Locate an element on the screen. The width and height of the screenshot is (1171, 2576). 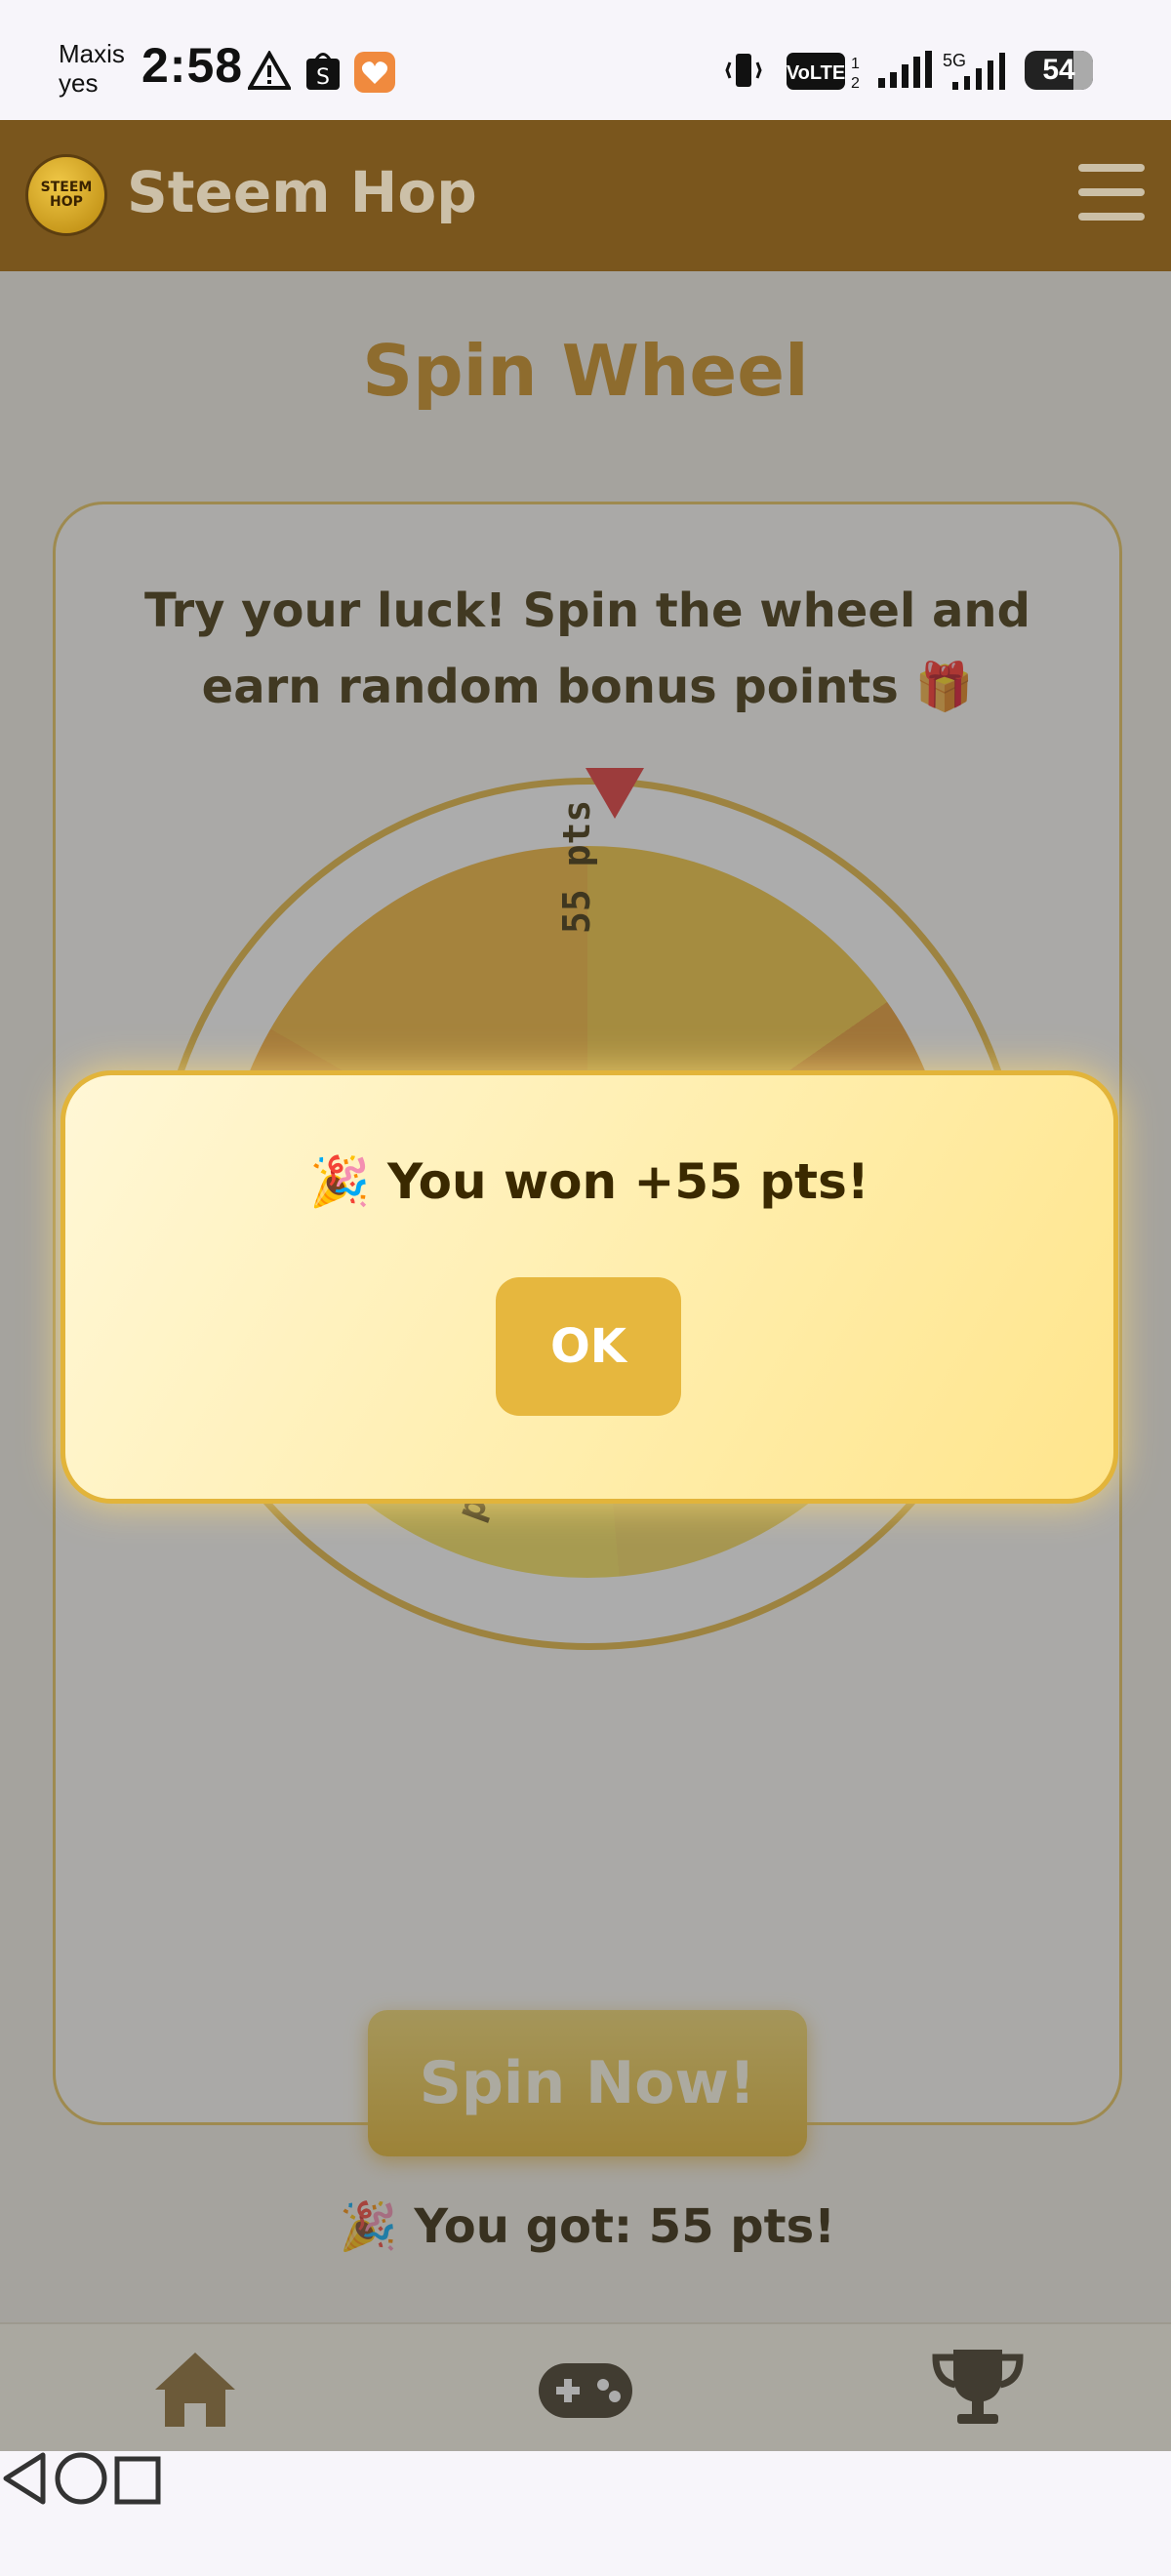
logo: STEEM HOP is located at coordinates (66, 195).